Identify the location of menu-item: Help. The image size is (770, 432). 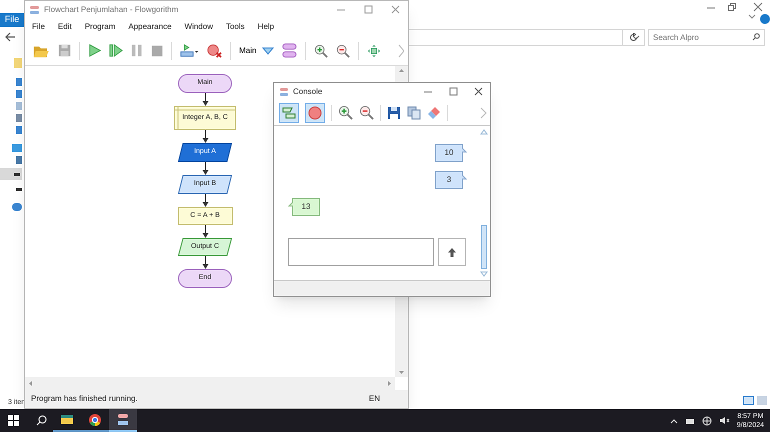
(266, 27).